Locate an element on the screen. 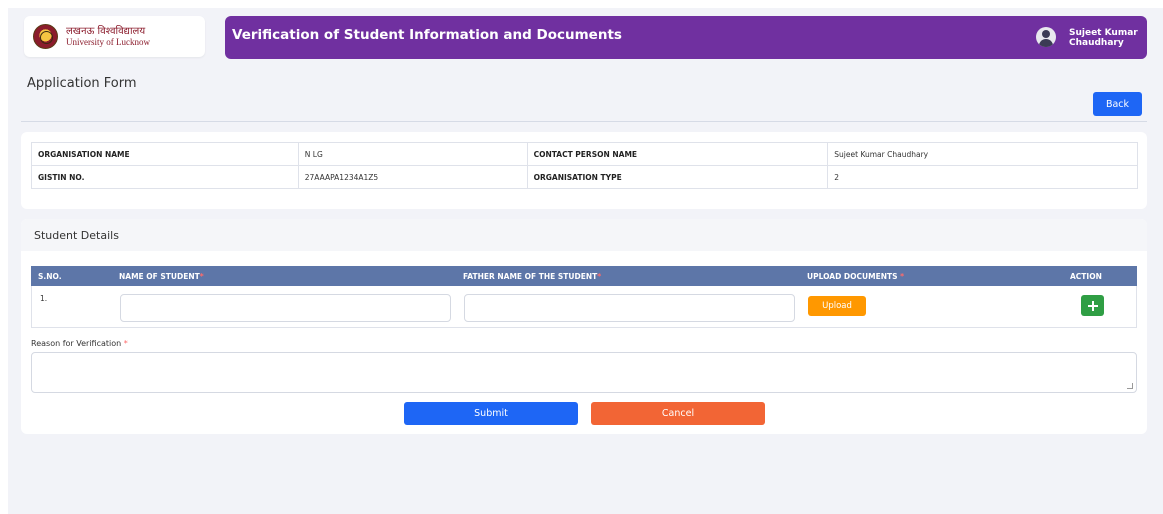 The height and width of the screenshot is (514, 1163). logo-hindi-name: लखनऊ विश्वविद्यालय is located at coordinates (106, 31).